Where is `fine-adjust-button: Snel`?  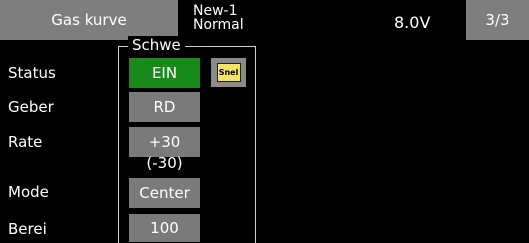 fine-adjust-button: Snel is located at coordinates (228, 72).